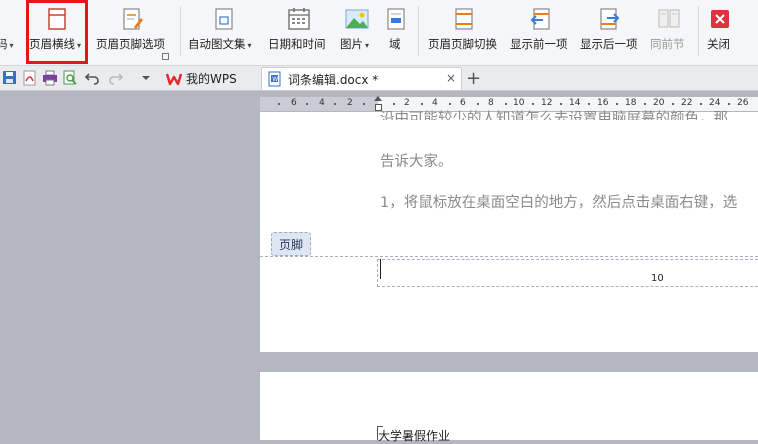 The width and height of the screenshot is (758, 444). Describe the element at coordinates (567, 273) in the screenshot. I see `footer-area` at that location.